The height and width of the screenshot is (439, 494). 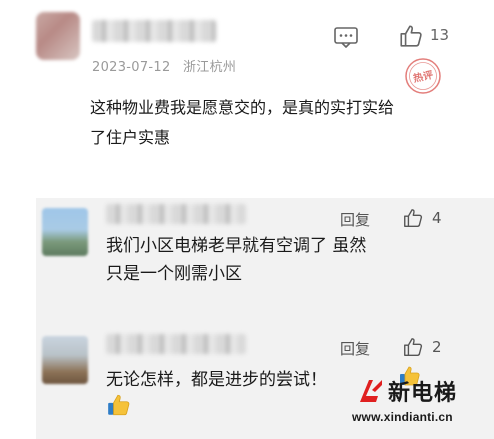 What do you see at coordinates (402, 417) in the screenshot?
I see `watermark-url: www.xindianti.cn` at bounding box center [402, 417].